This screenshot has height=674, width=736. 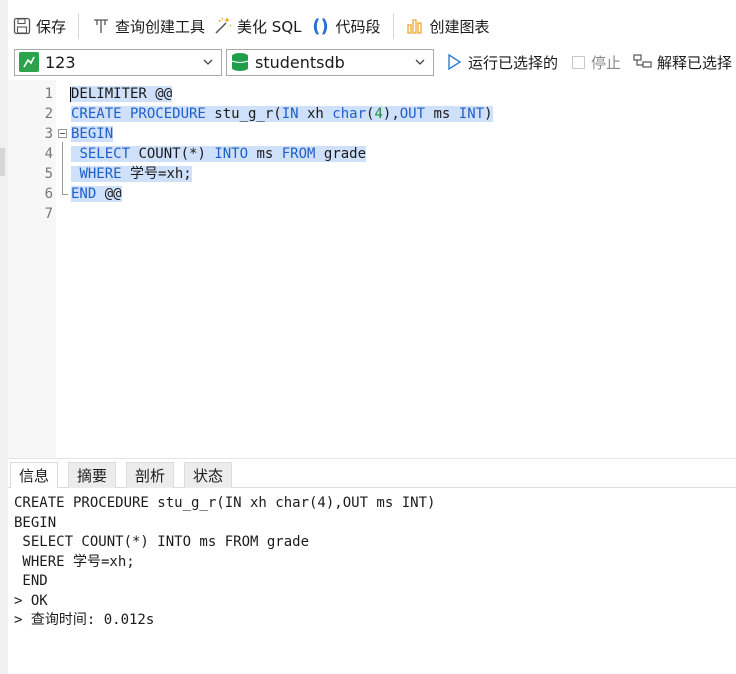 I want to click on sql-token: 学号=xh;, so click(x=156, y=174).